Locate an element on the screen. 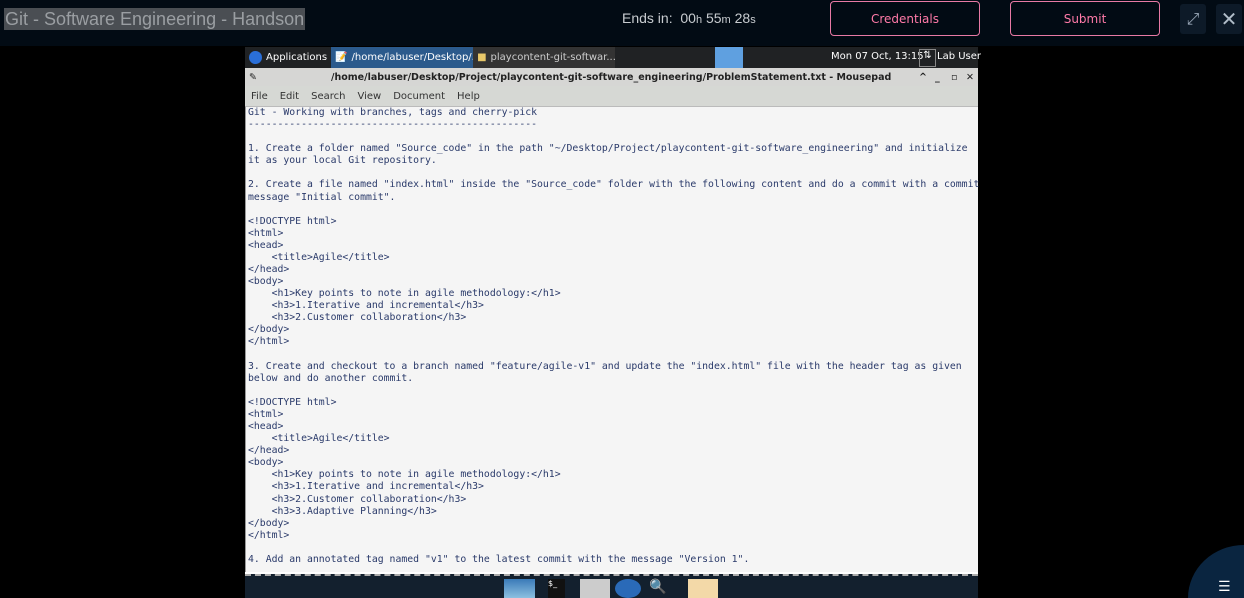 Image resolution: width=1244 pixels, height=598 pixels. menu-document: Document is located at coordinates (419, 96).